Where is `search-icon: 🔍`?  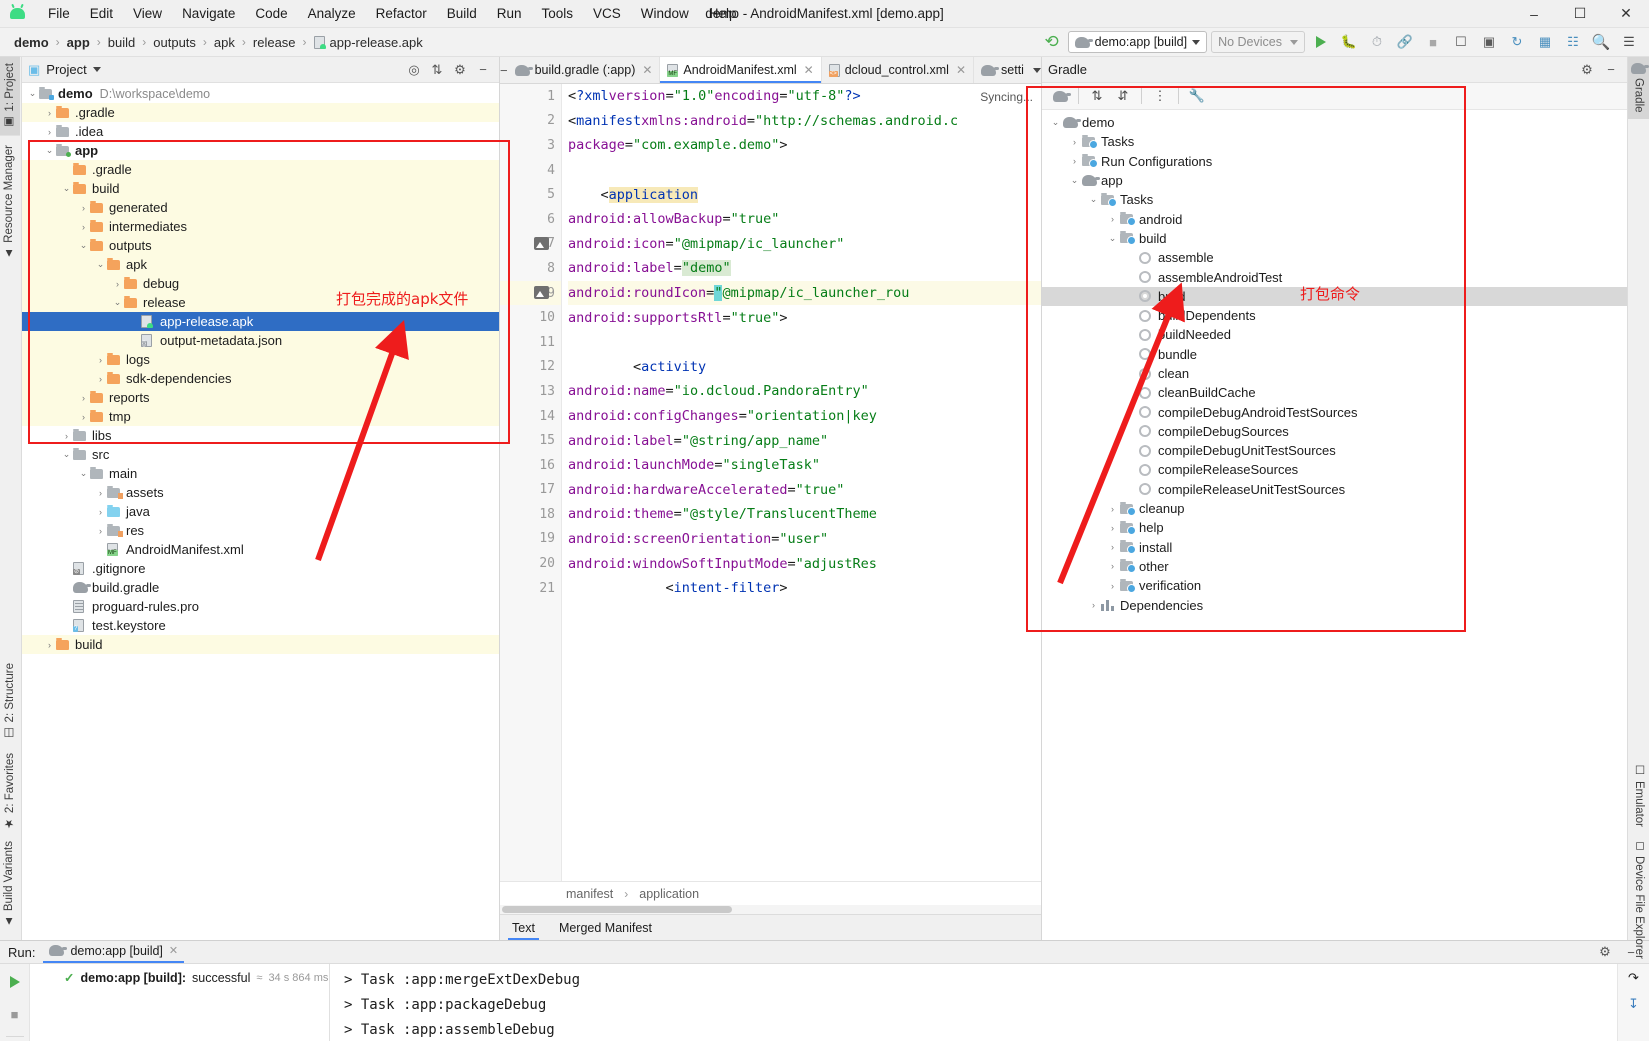 search-icon: 🔍 is located at coordinates (1601, 42).